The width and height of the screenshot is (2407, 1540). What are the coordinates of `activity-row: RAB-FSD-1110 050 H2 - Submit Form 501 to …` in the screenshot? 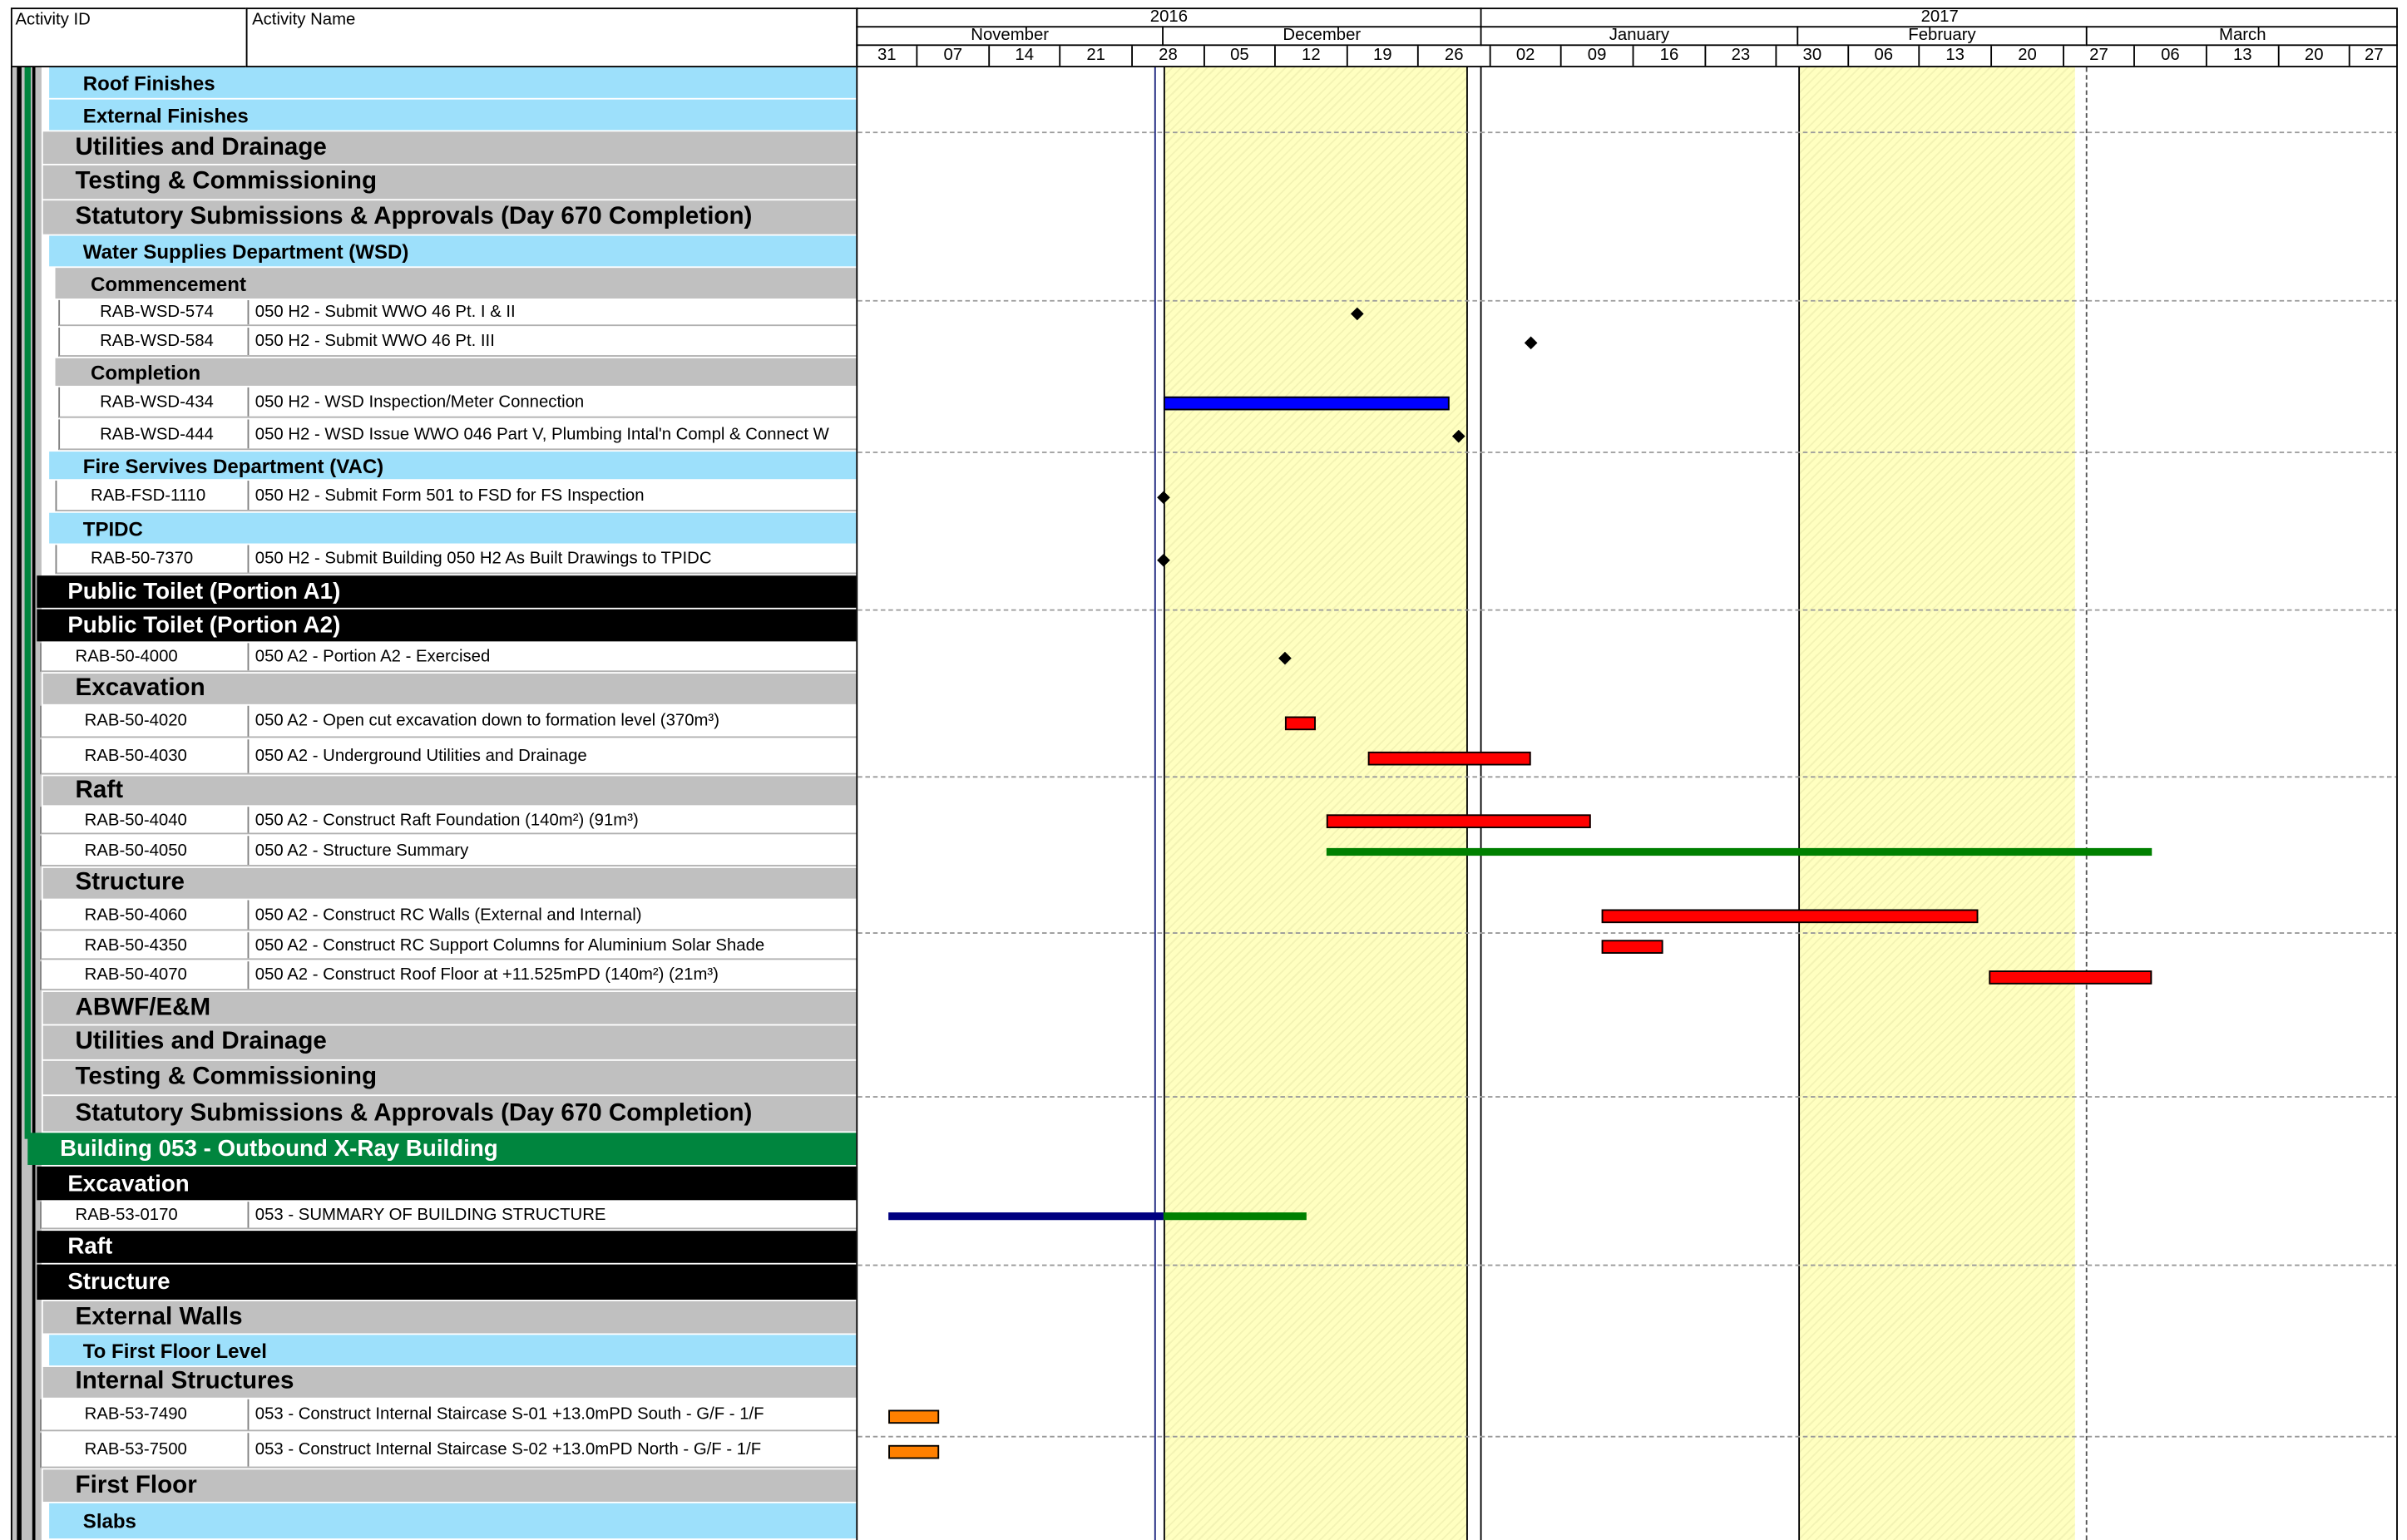 It's located at (456, 496).